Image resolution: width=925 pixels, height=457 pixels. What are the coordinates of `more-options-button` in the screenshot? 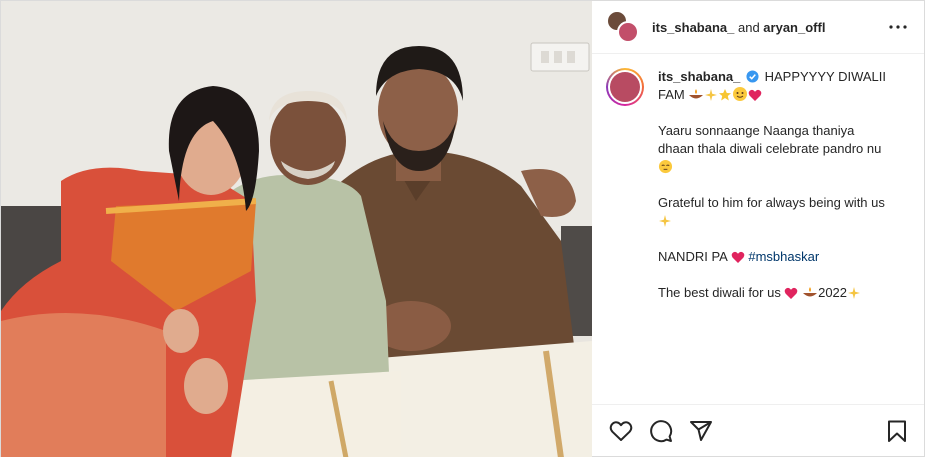 It's located at (898, 27).